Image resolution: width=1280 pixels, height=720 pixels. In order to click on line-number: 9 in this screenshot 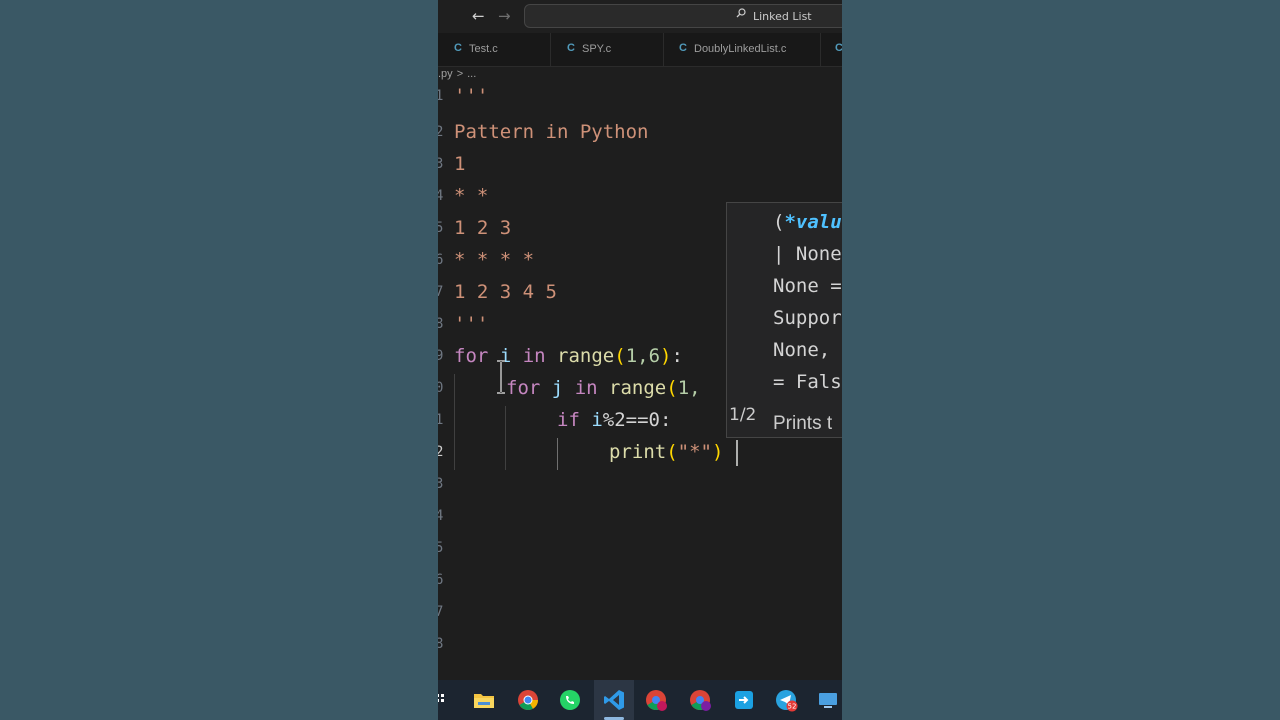, I will do `click(441, 356)`.